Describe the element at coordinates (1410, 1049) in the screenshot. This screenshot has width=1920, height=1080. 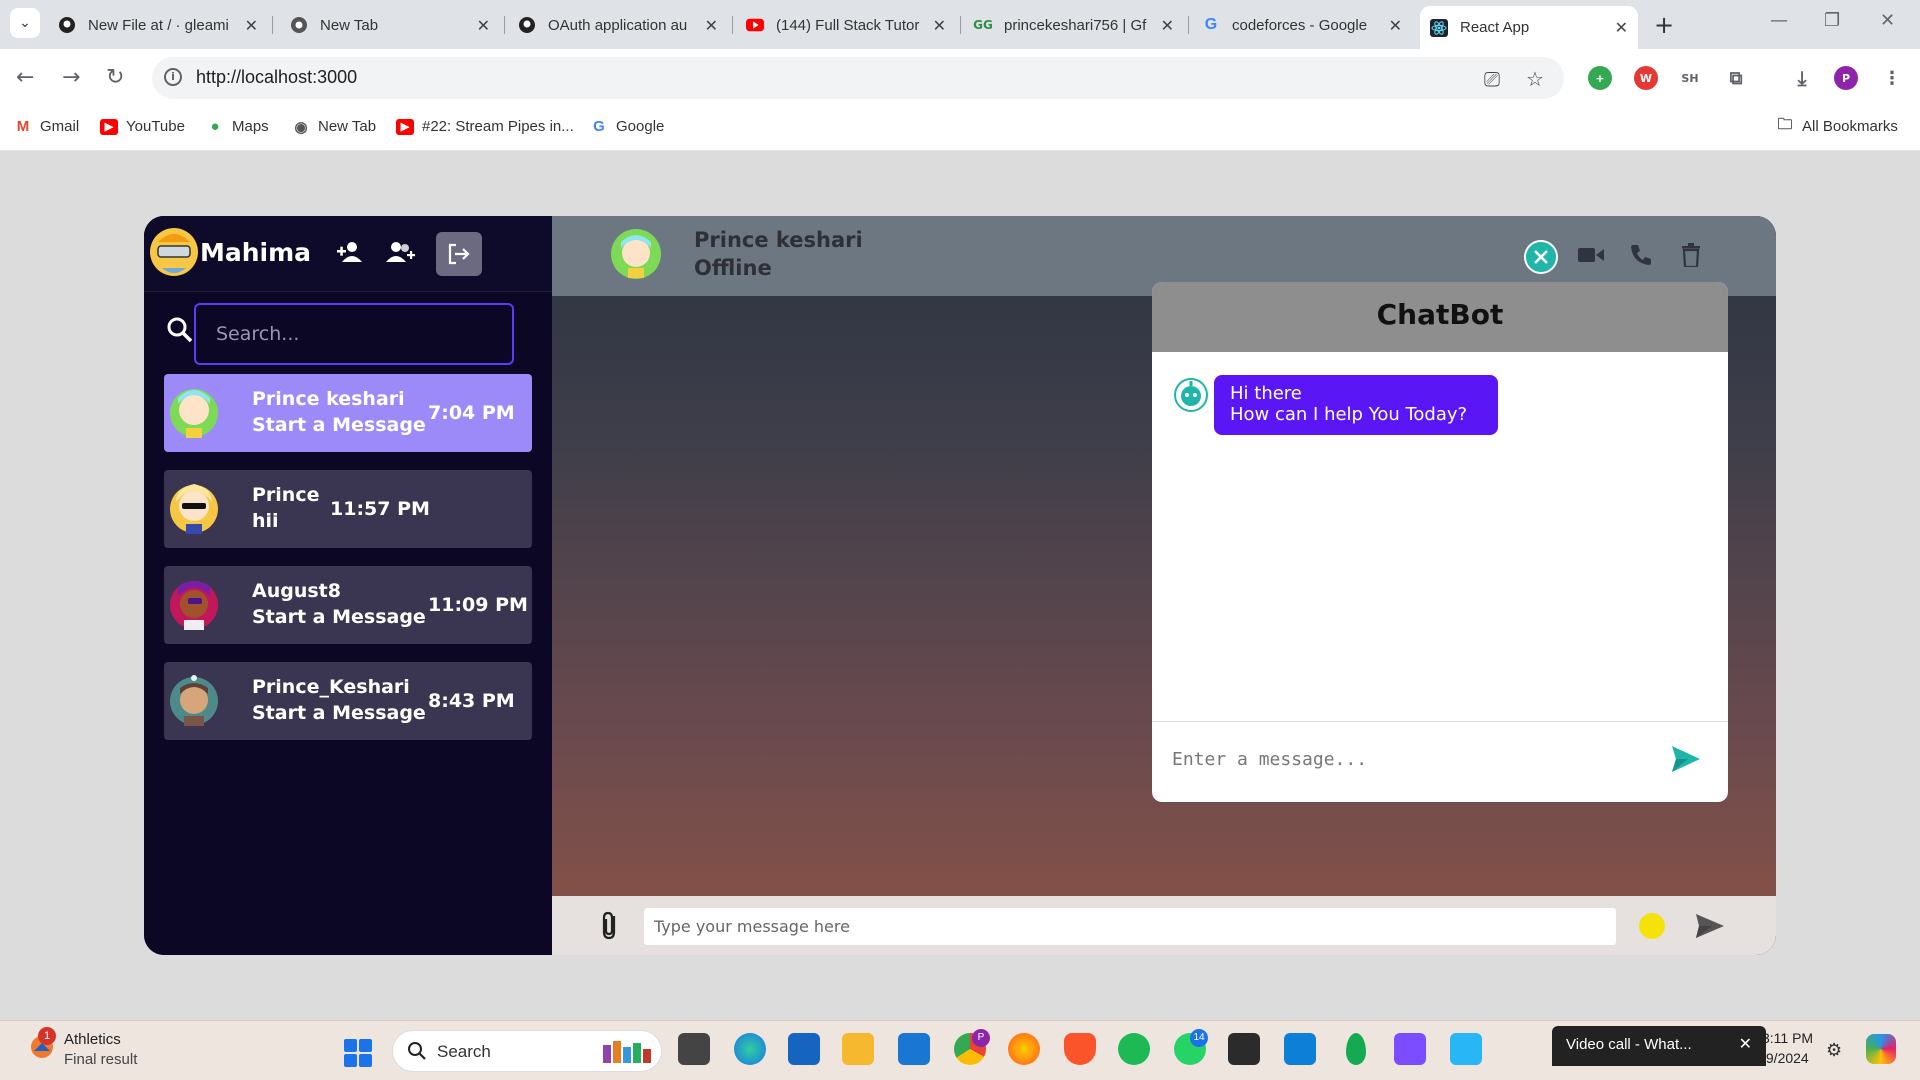
I see `snipping-tool-icon` at that location.